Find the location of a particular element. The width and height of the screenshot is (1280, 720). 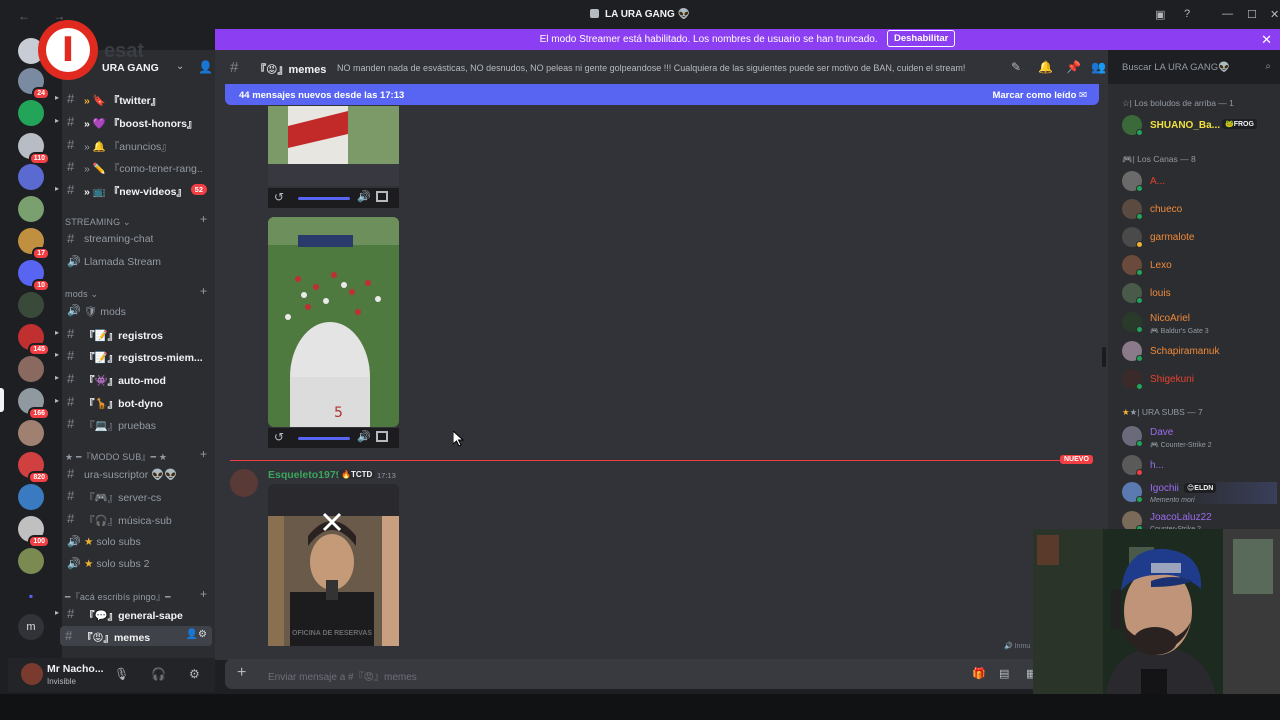

channel-auto-mod: ▸ # 『👾』auto-mod is located at coordinates (135, 379).